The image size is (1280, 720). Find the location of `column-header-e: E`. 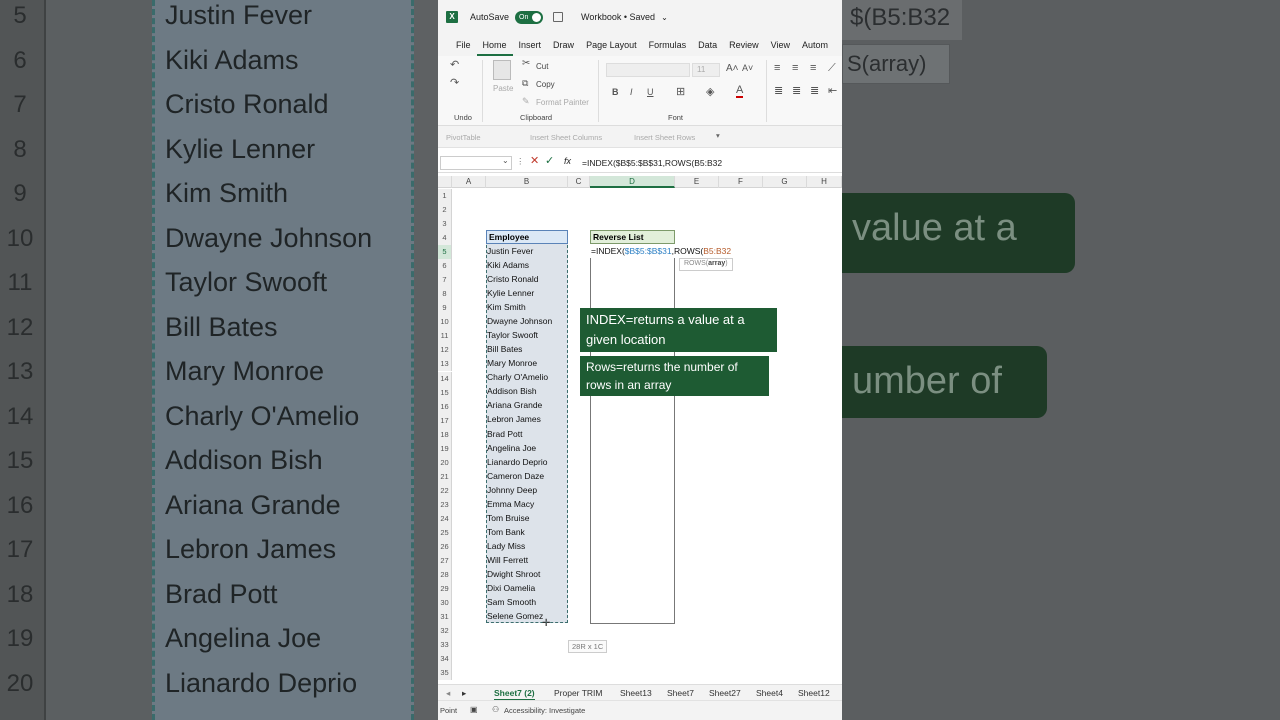

column-header-e: E is located at coordinates (697, 182).